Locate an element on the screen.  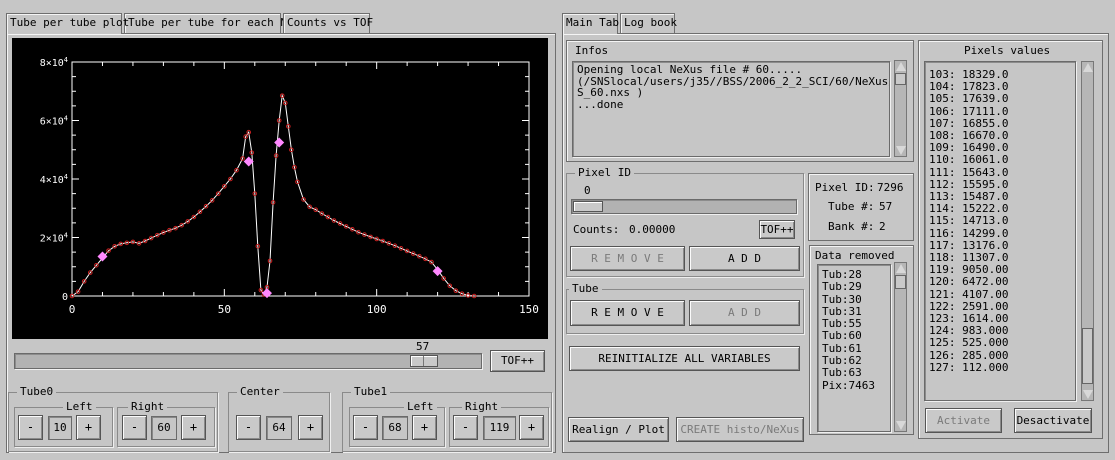
infos-scrollbar is located at coordinates (900, 108).